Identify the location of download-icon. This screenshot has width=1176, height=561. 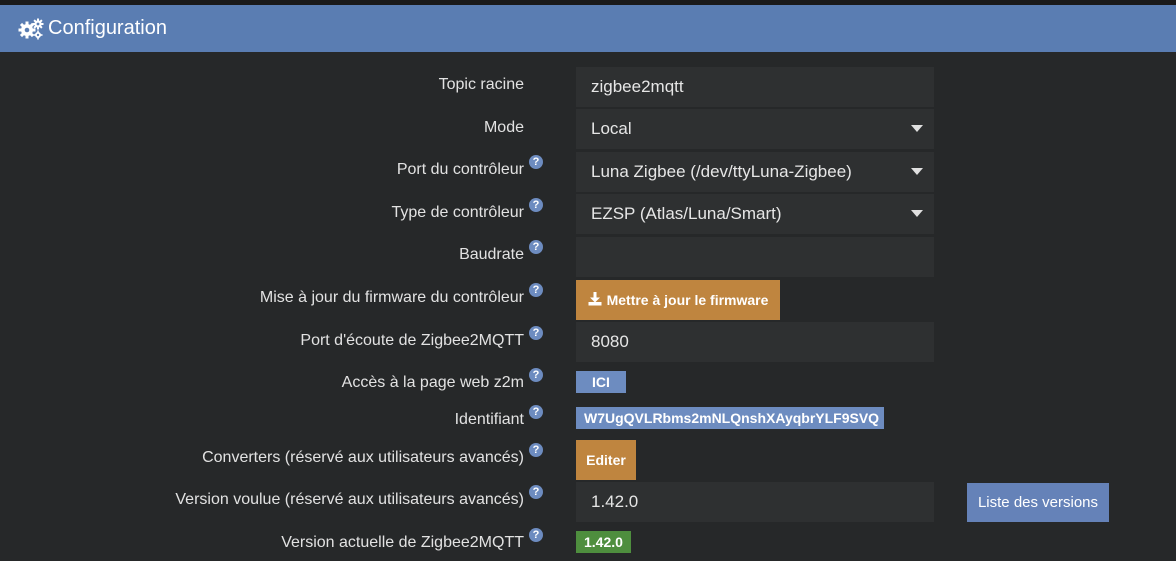
(595, 300).